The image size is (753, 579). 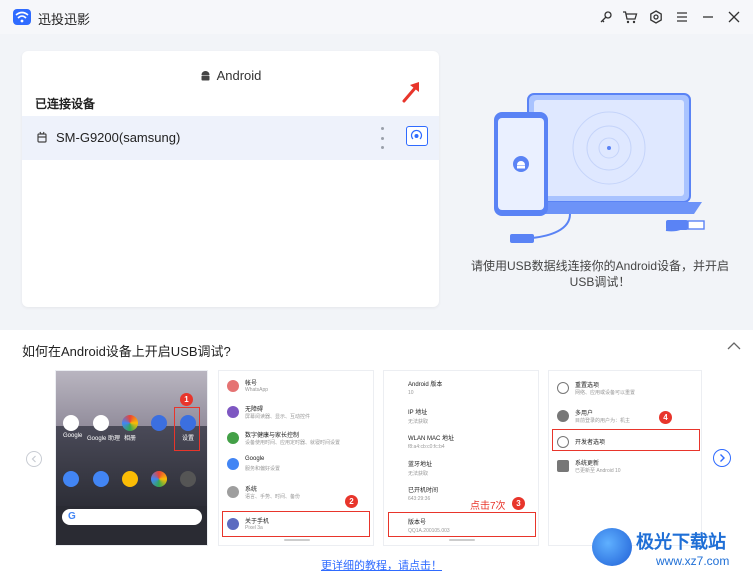 What do you see at coordinates (101, 423) in the screenshot?
I see `assistant-app-icon` at bounding box center [101, 423].